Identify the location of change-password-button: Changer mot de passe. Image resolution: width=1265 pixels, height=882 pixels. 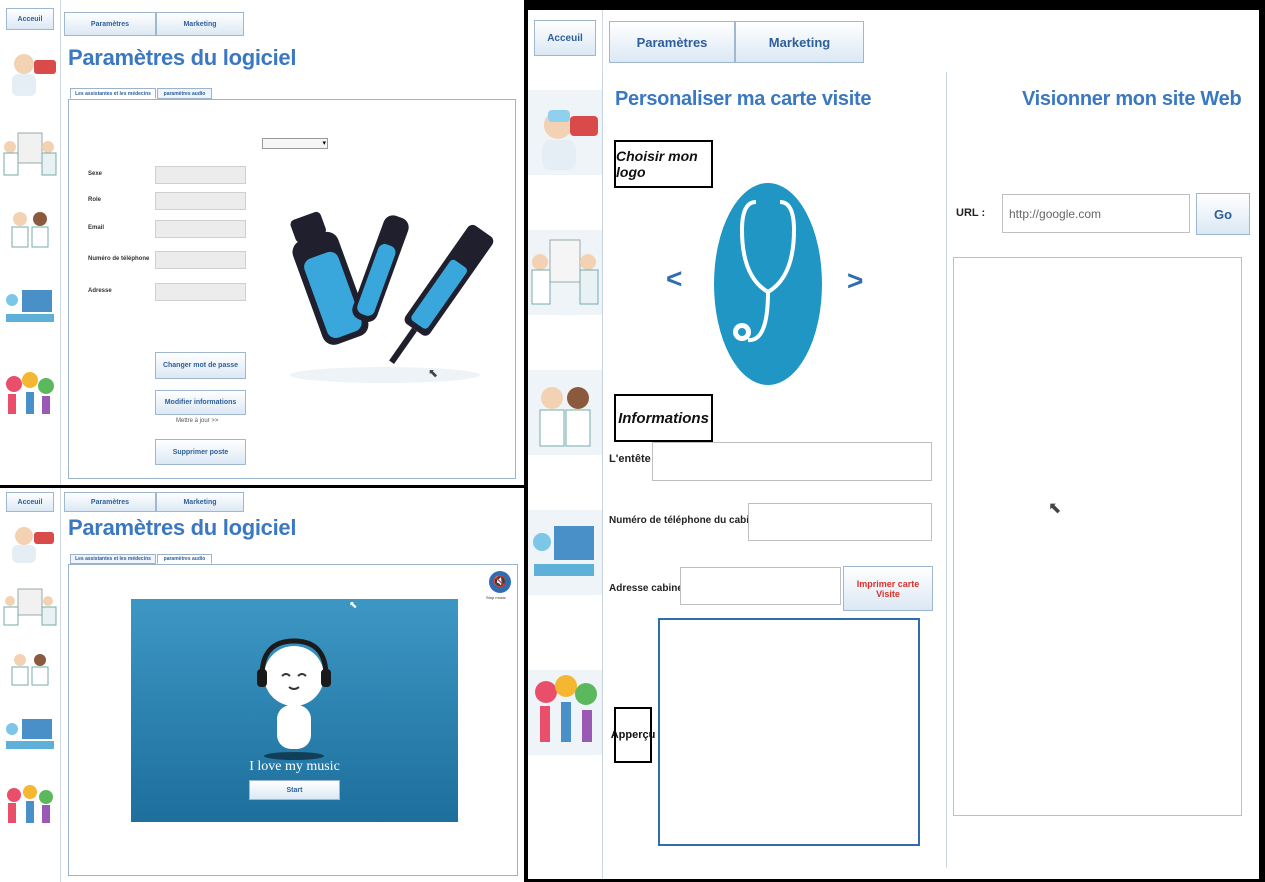
(200, 365).